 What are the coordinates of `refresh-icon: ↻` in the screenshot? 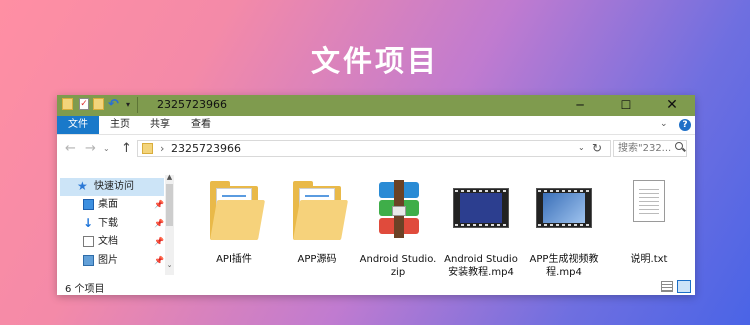 It's located at (597, 148).